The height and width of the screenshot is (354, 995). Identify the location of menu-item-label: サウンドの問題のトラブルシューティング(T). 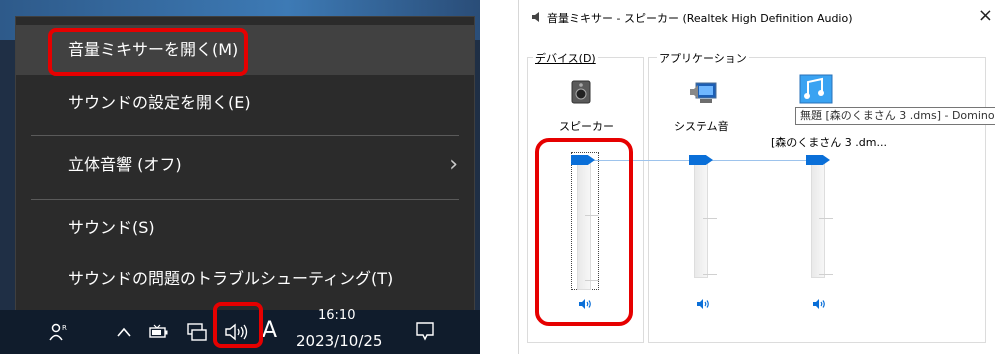
(231, 278).